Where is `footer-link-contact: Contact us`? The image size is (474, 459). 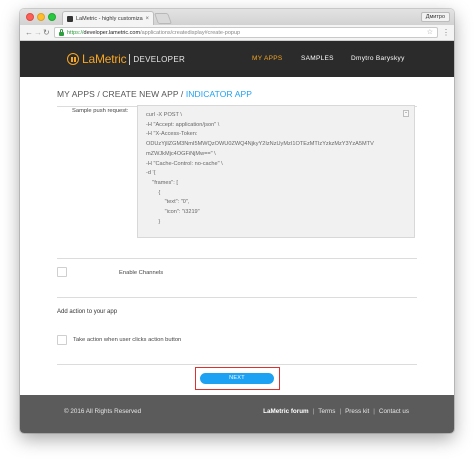 footer-link-contact: Contact us is located at coordinates (394, 411).